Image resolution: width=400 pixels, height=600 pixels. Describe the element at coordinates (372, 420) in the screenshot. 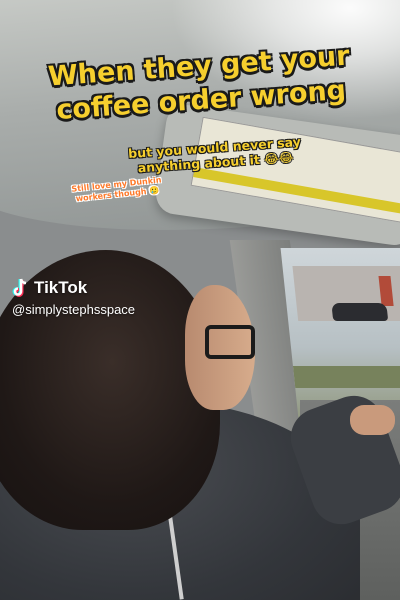

I see `person-hand` at that location.